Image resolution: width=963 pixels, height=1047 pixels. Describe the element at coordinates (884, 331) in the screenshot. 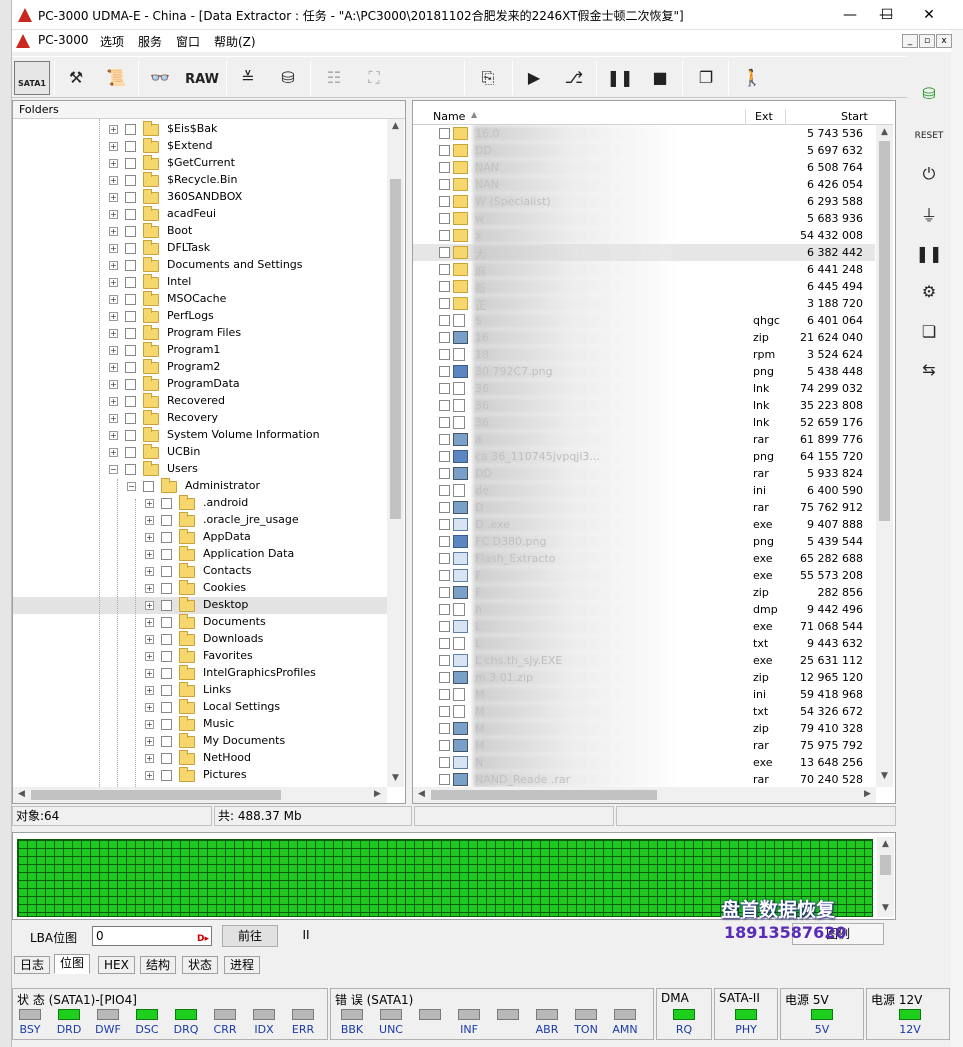

I see `files-scroll-thumb` at that location.